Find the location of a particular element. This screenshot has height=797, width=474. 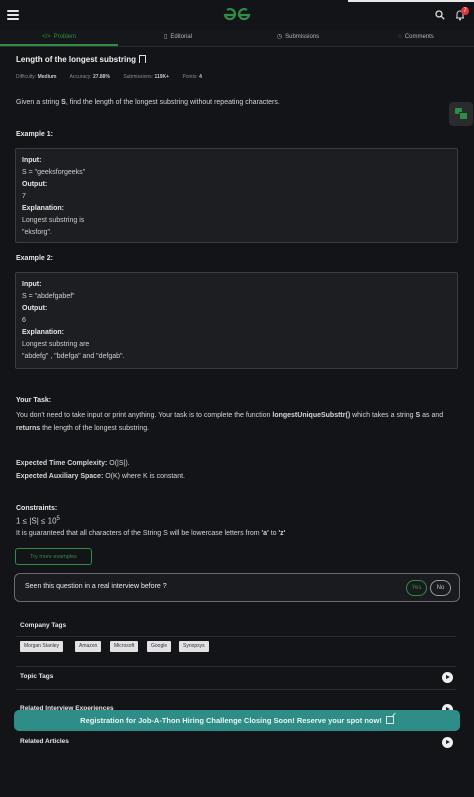

submissions-label: Submissions: is located at coordinates (138, 77).